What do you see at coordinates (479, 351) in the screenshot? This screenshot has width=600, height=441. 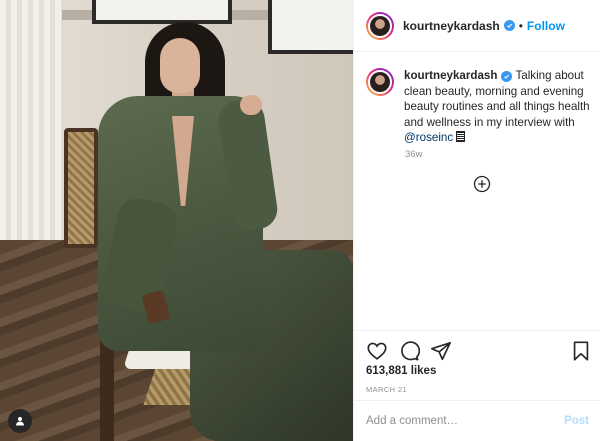 I see `action-bar` at bounding box center [479, 351].